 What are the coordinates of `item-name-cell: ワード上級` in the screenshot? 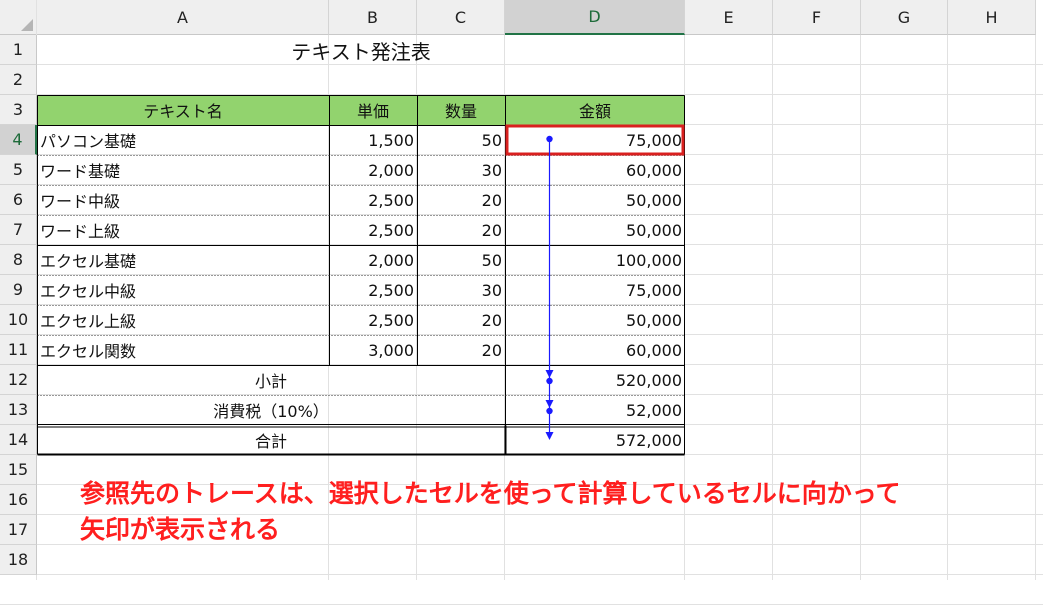 It's located at (183, 230).